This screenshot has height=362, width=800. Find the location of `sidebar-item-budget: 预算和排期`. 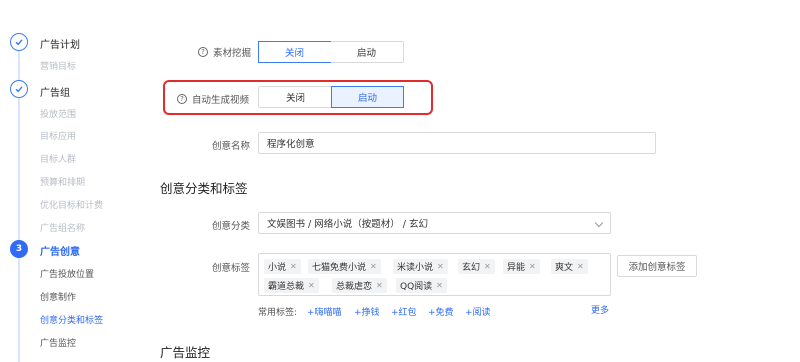

sidebar-item-budget: 预算和排期 is located at coordinates (62, 181).